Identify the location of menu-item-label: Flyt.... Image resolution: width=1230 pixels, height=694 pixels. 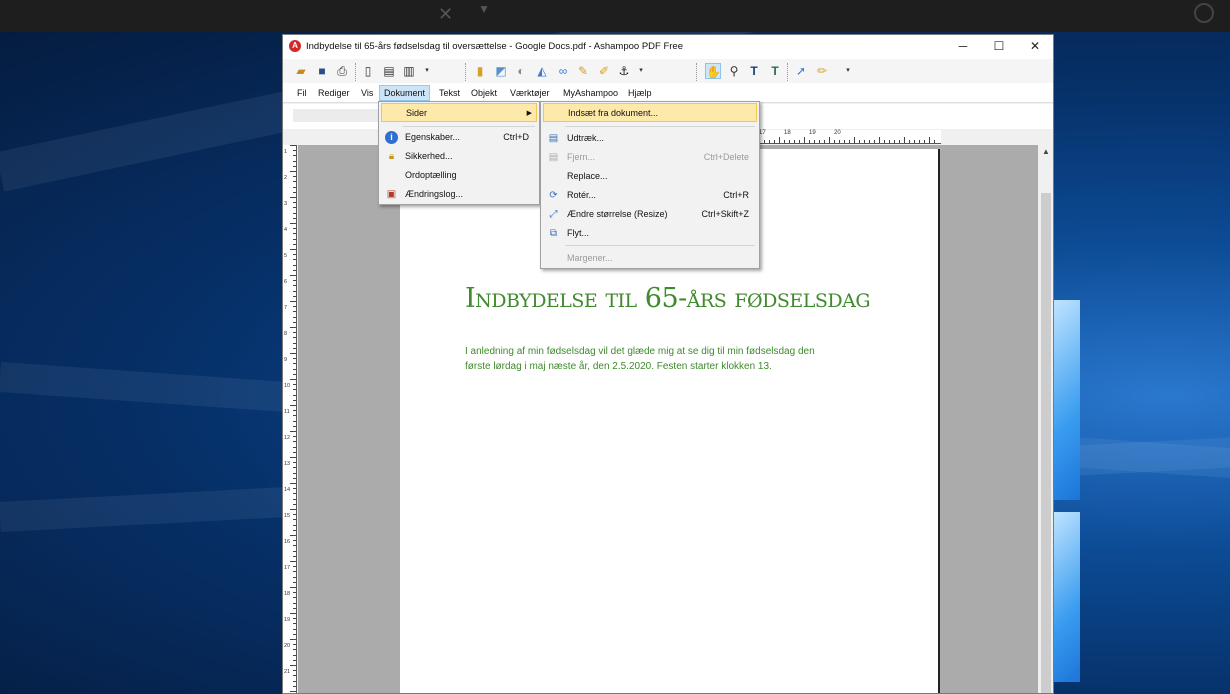
(578, 233).